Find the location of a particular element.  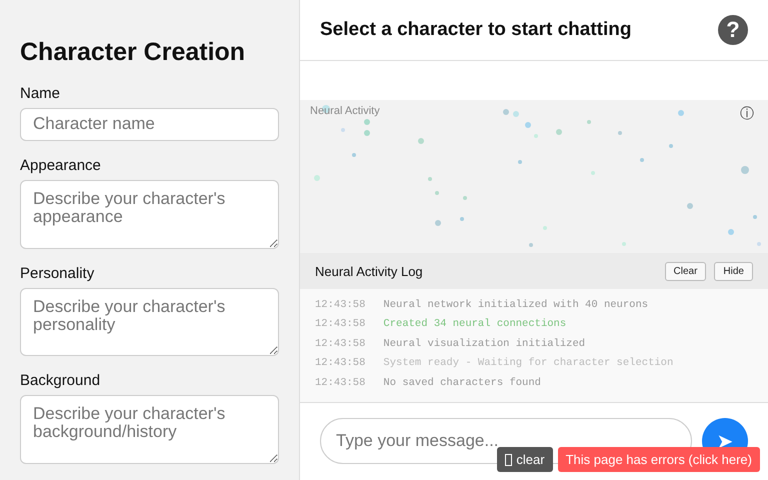

chat-title: Select a character to start chatting is located at coordinates (476, 30).